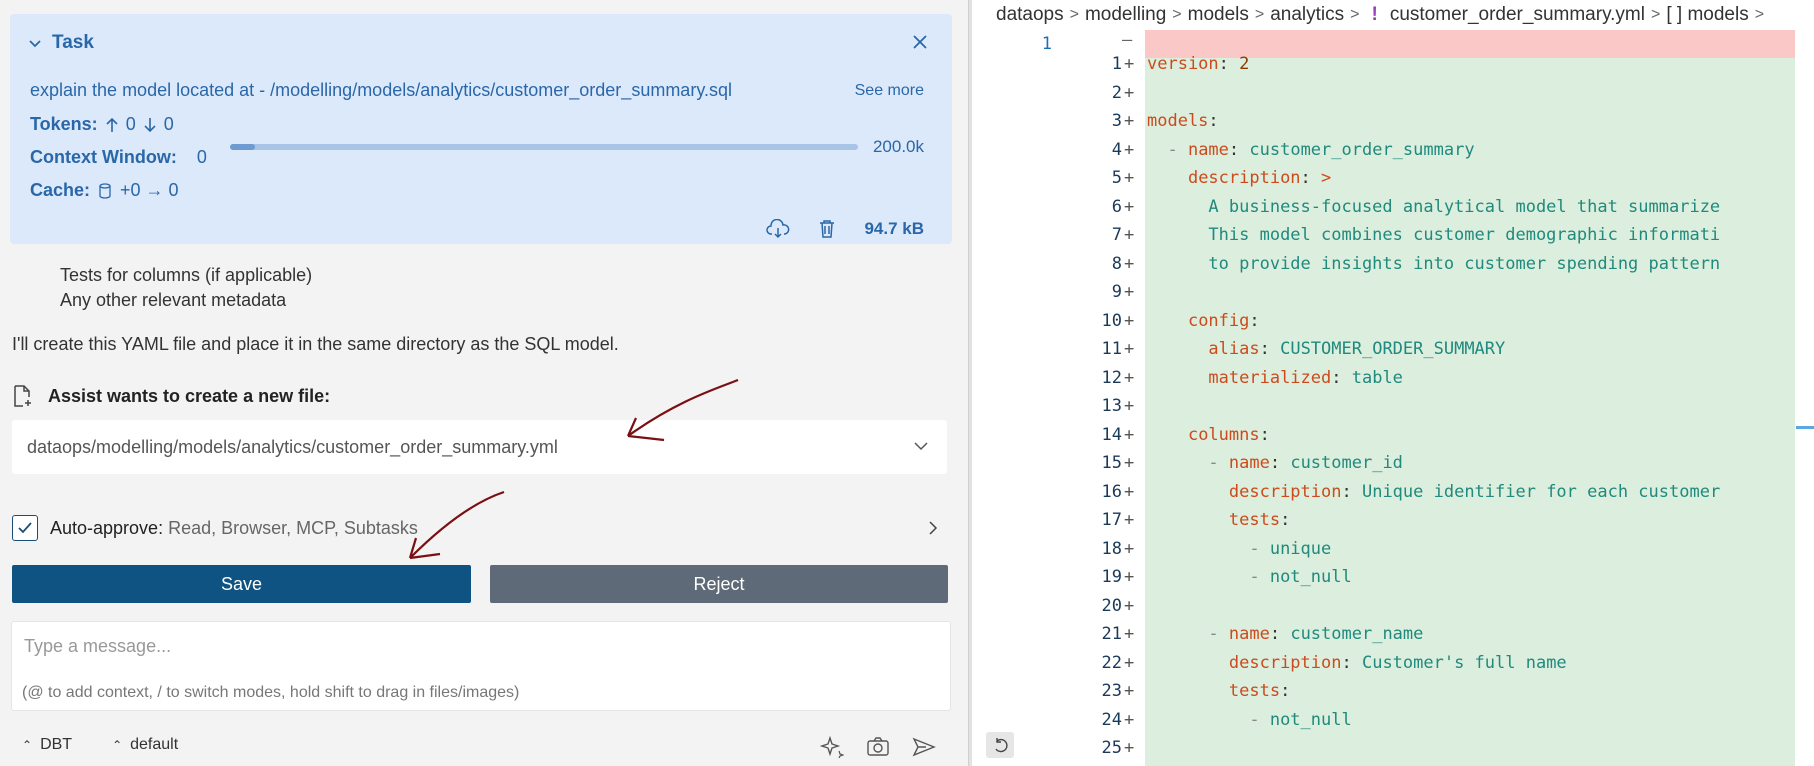 Image resolution: width=1814 pixels, height=766 pixels. Describe the element at coordinates (1393, 410) in the screenshot. I see `code-line: 13 +` at that location.